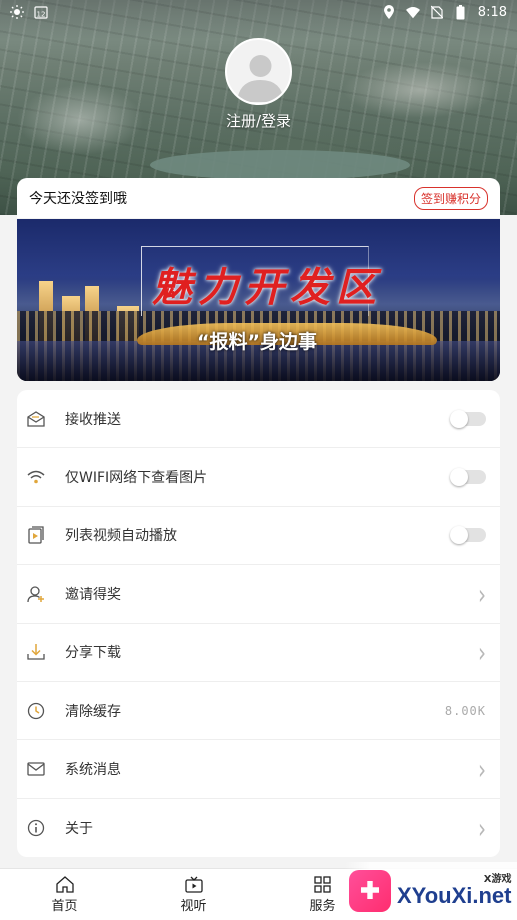 The height and width of the screenshot is (920, 517). What do you see at coordinates (258, 120) in the screenshot?
I see `login-register-link: 注册/登录` at bounding box center [258, 120].